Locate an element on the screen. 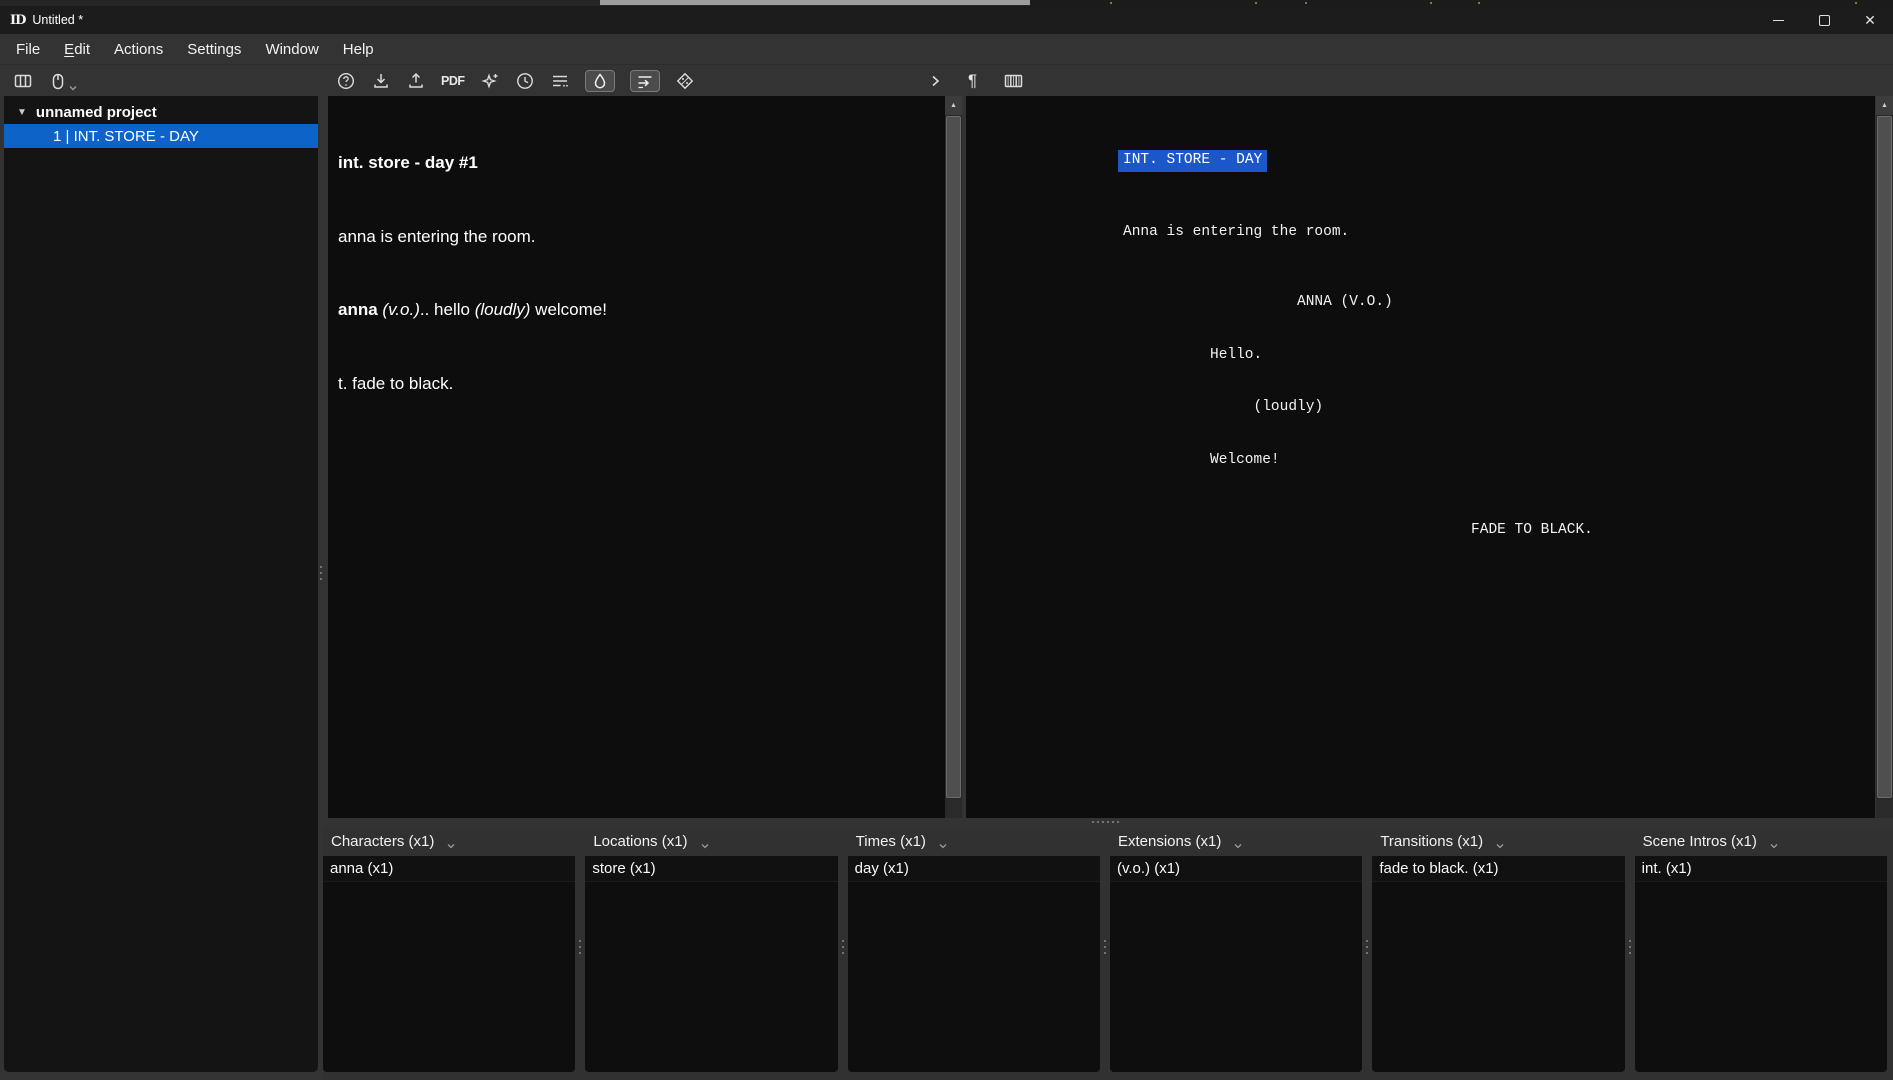  sliver-light-segment is located at coordinates (815, 2).